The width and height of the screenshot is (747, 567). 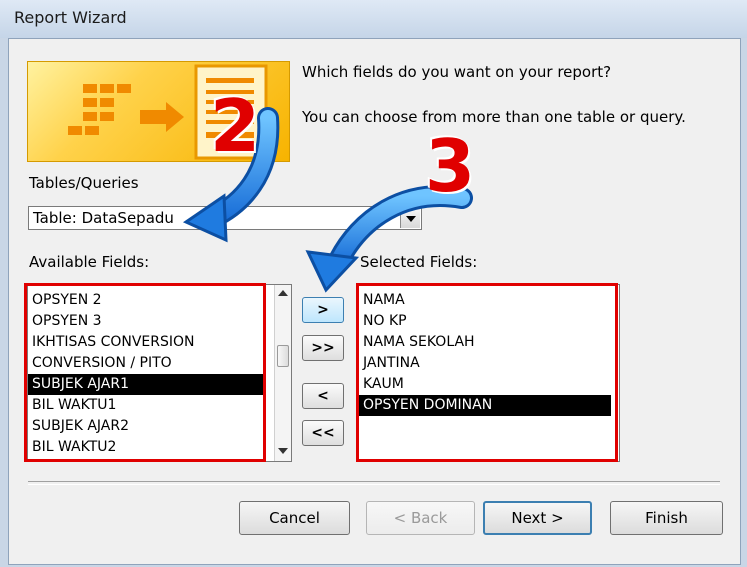 What do you see at coordinates (235, 126) in the screenshot?
I see `annotation-step-2: 2` at bounding box center [235, 126].